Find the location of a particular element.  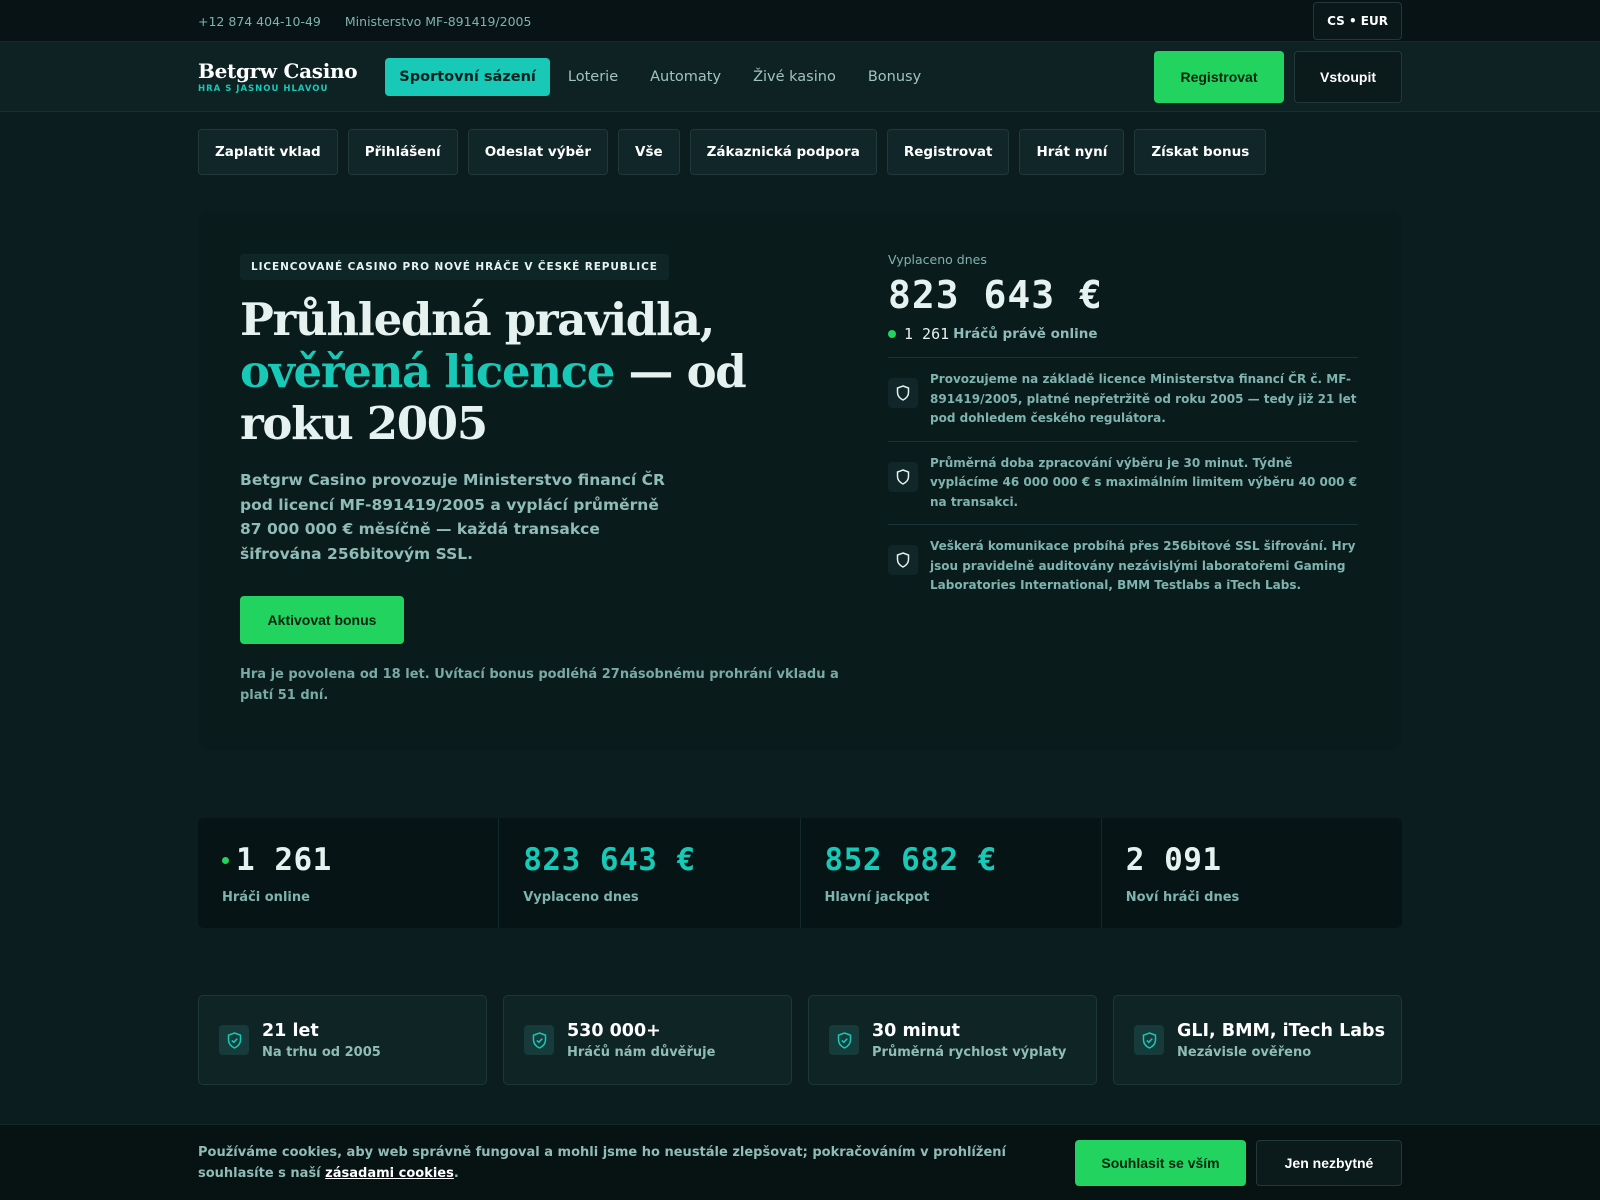

stat-jackpot: 852 682 € Hlavní jackpot is located at coordinates (951, 873).